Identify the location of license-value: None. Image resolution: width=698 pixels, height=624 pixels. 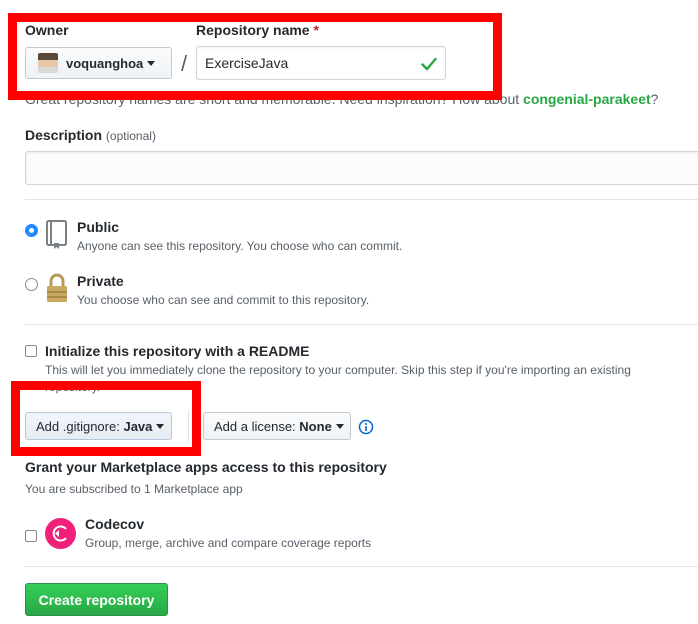
(315, 426).